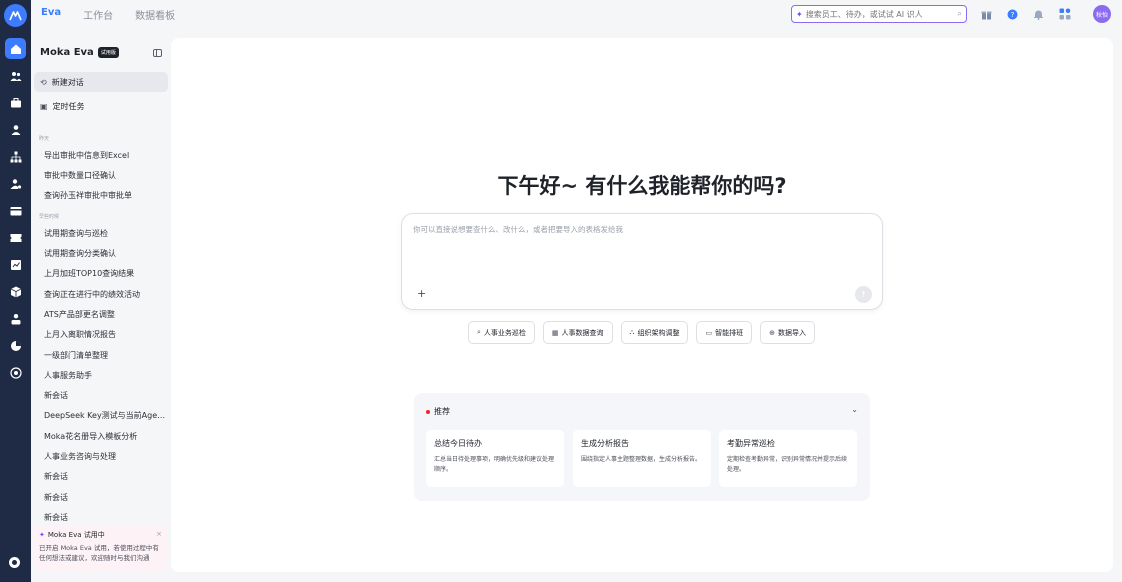  I want to click on ticket-icon, so click(15, 237).